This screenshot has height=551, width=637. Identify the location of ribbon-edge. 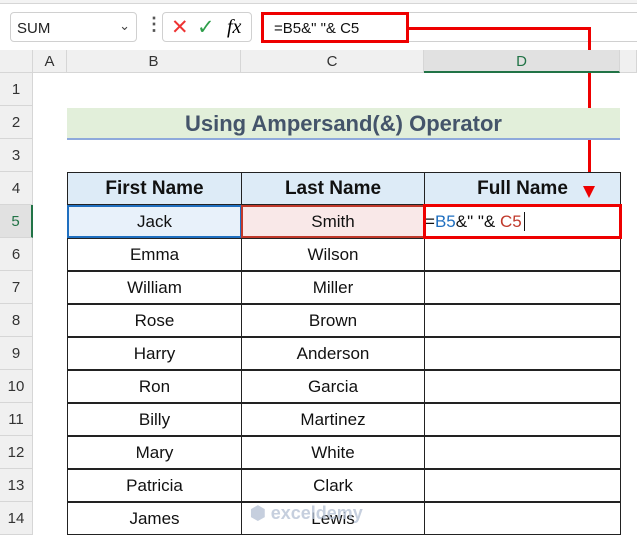
(318, 2).